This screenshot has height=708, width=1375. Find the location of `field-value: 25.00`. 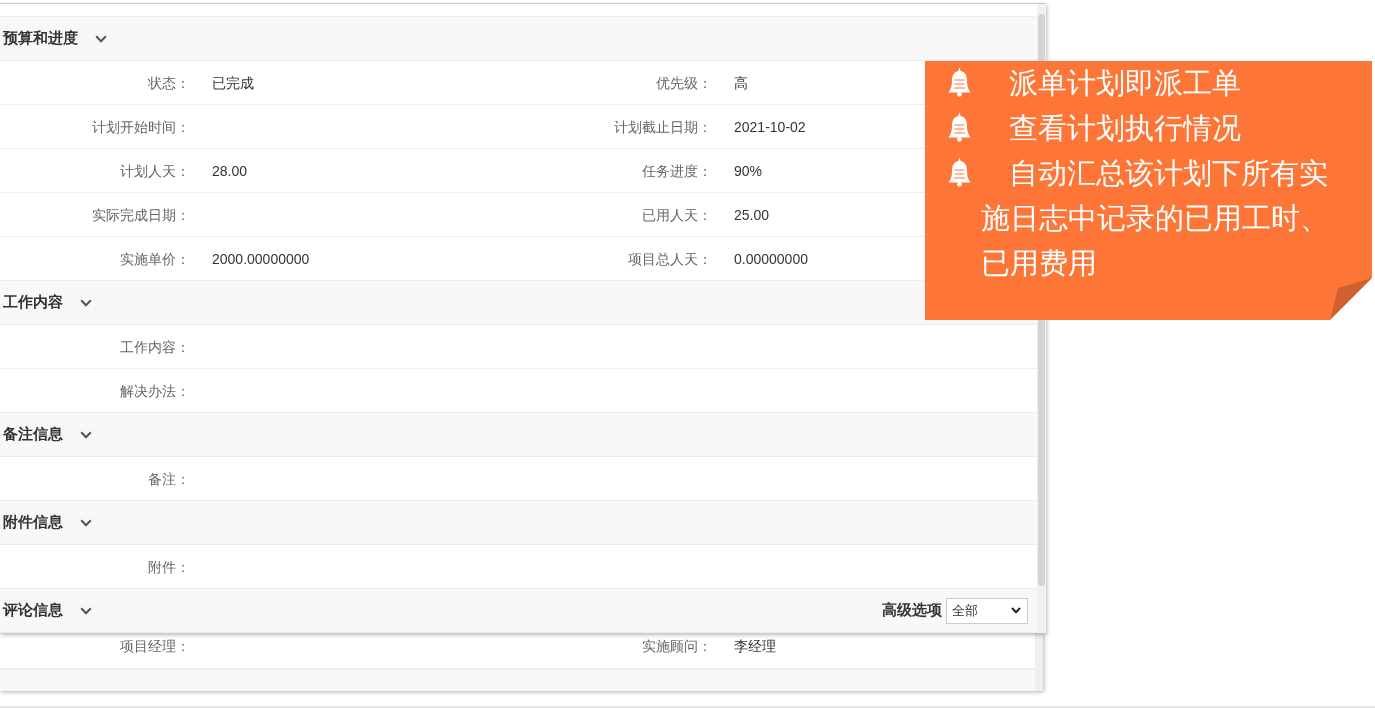

field-value: 25.00 is located at coordinates (752, 214).